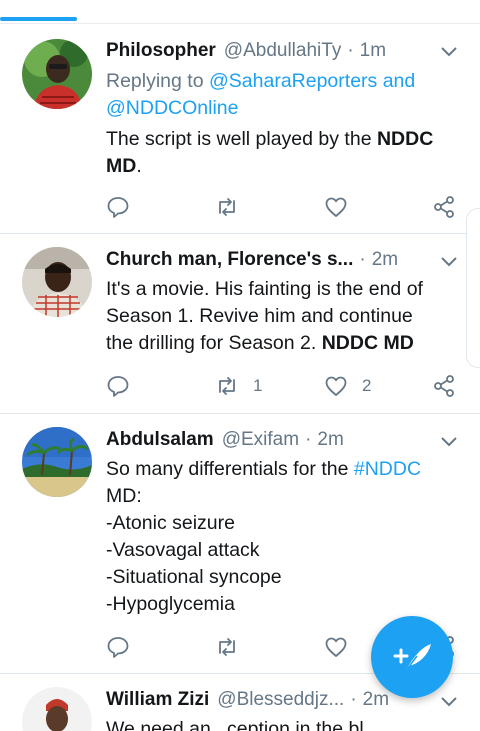  Describe the element at coordinates (170, 523) in the screenshot. I see `text-line: -Atonic seizure` at that location.